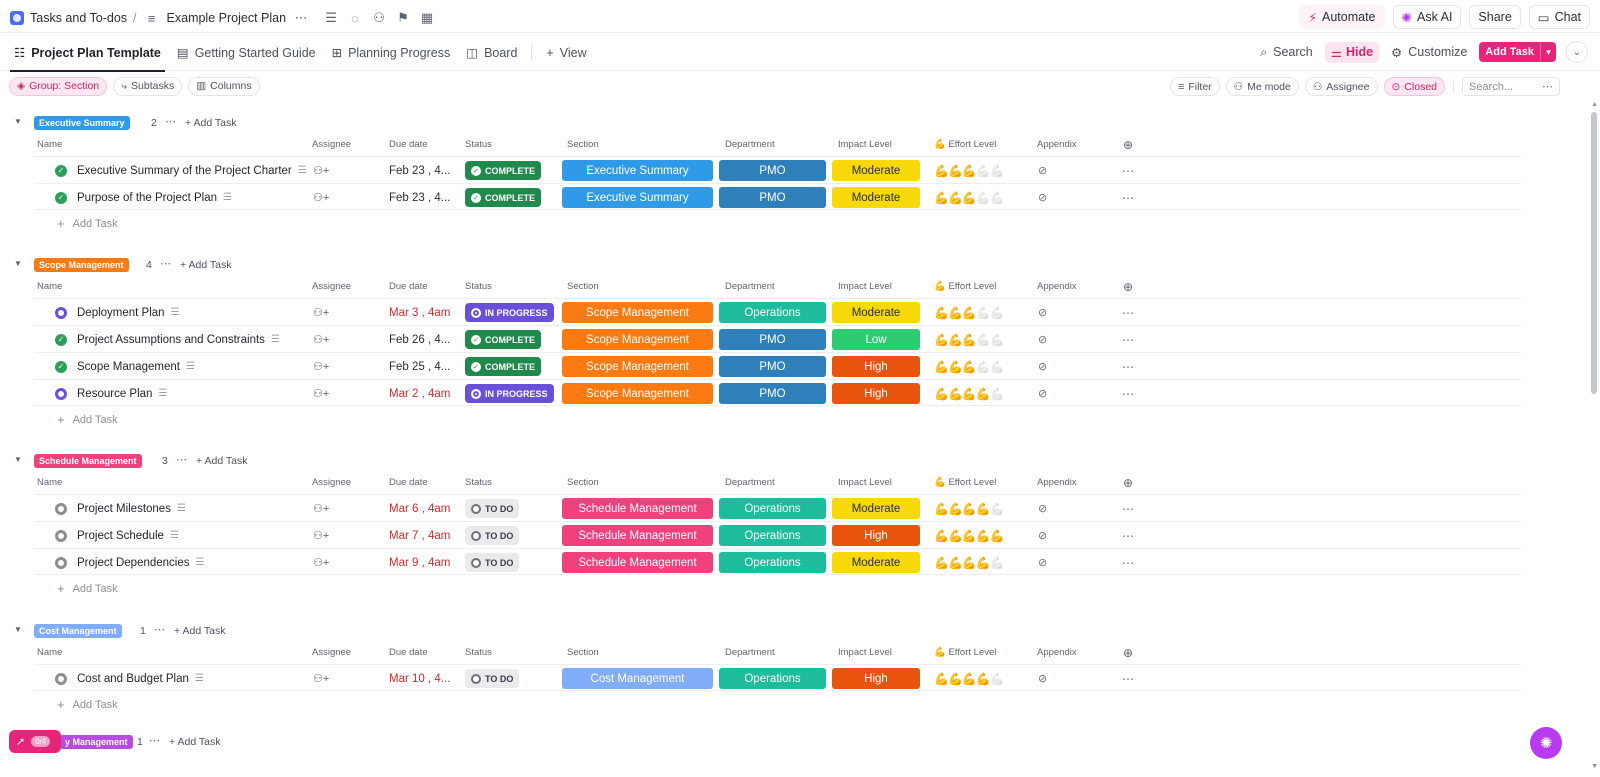 This screenshot has width=1600, height=777. What do you see at coordinates (1546, 743) in the screenshot?
I see `ai-assistant-icon: ✺` at bounding box center [1546, 743].